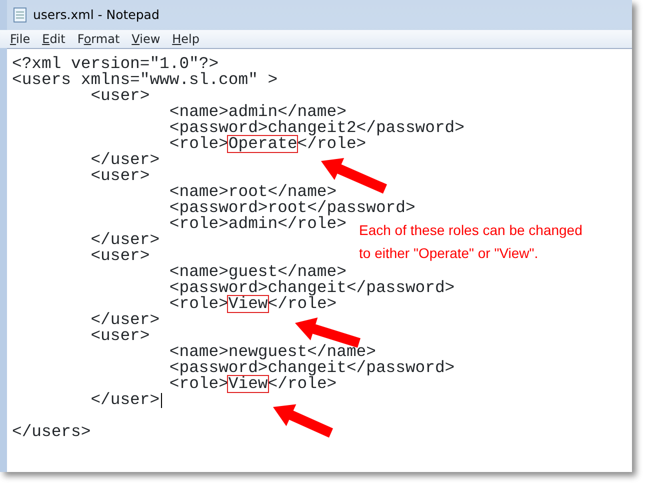 This screenshot has height=484, width=646. What do you see at coordinates (263, 144) in the screenshot?
I see `highlighted-value: Operate` at bounding box center [263, 144].